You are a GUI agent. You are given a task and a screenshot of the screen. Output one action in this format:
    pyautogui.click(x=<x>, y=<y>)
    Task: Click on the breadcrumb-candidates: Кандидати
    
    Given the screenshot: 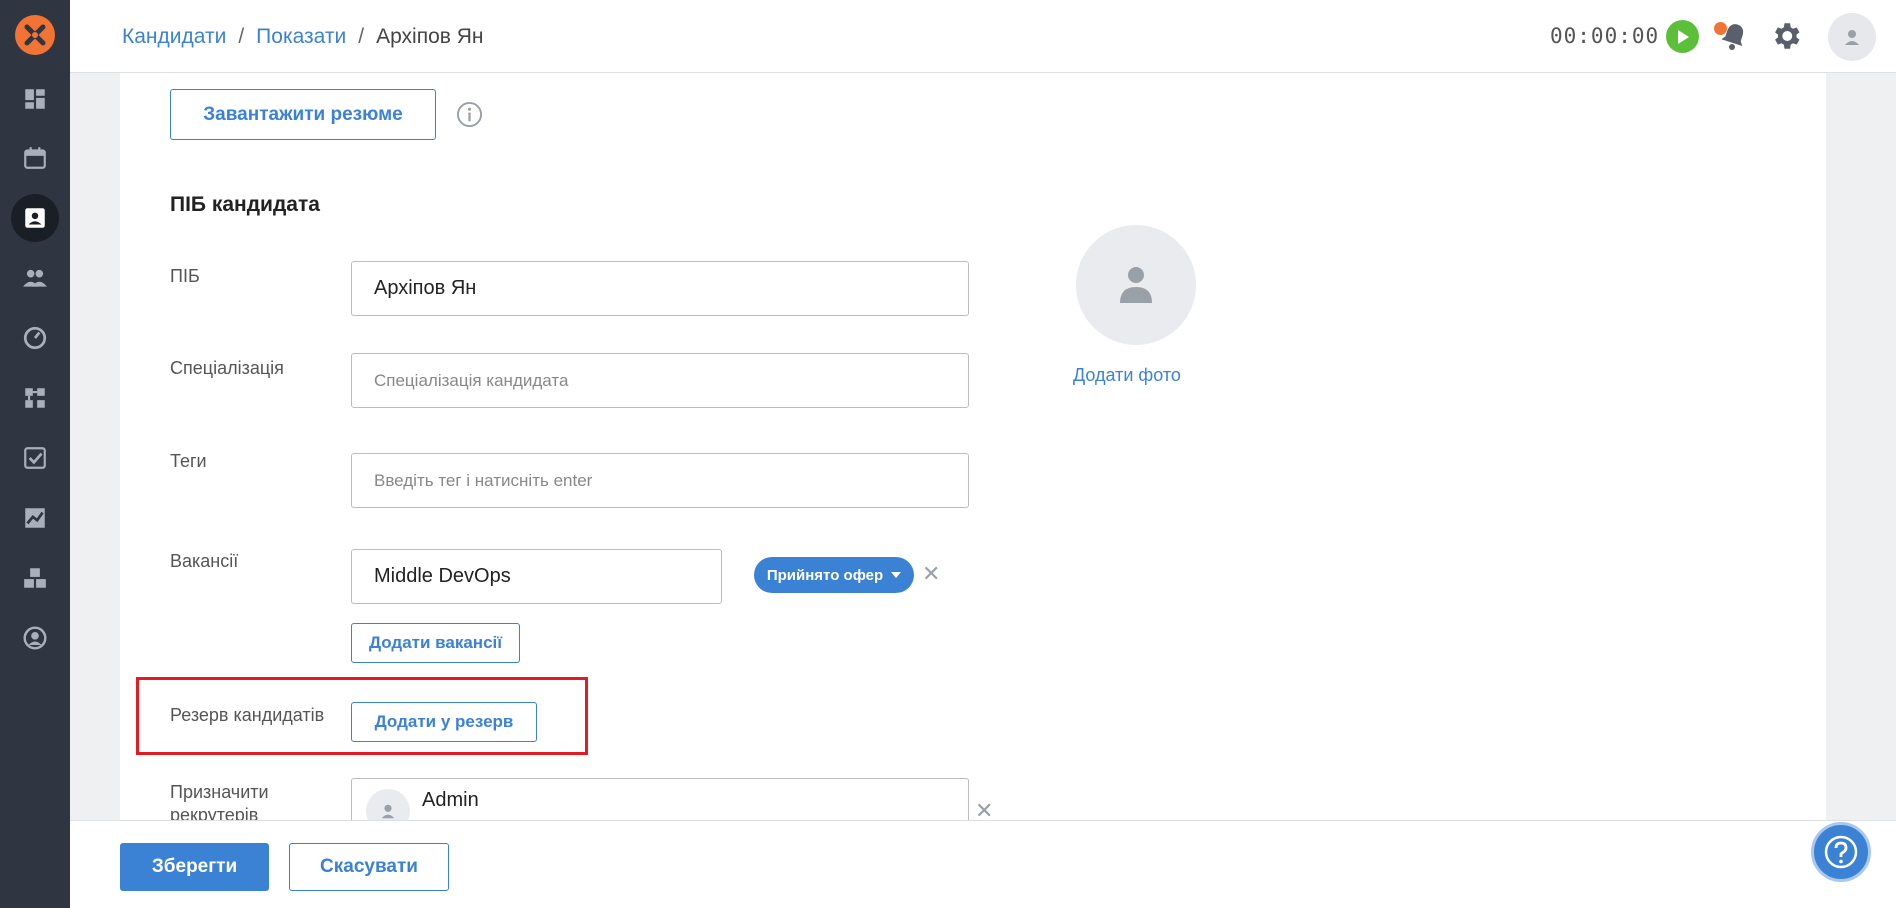 What is the action you would take?
    pyautogui.click(x=174, y=37)
    